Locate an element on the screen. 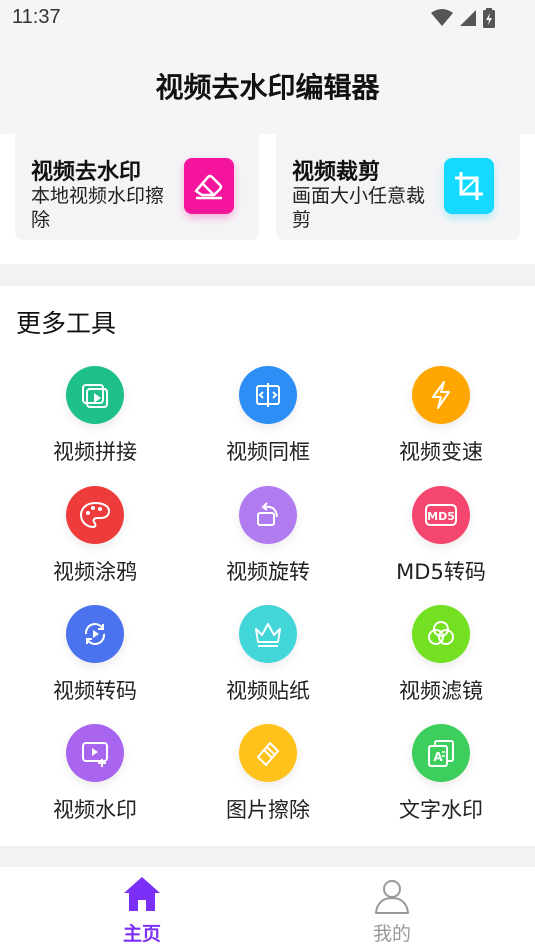 This screenshot has width=535, height=951. page-title: 视频去水印编辑器 is located at coordinates (267, 87).